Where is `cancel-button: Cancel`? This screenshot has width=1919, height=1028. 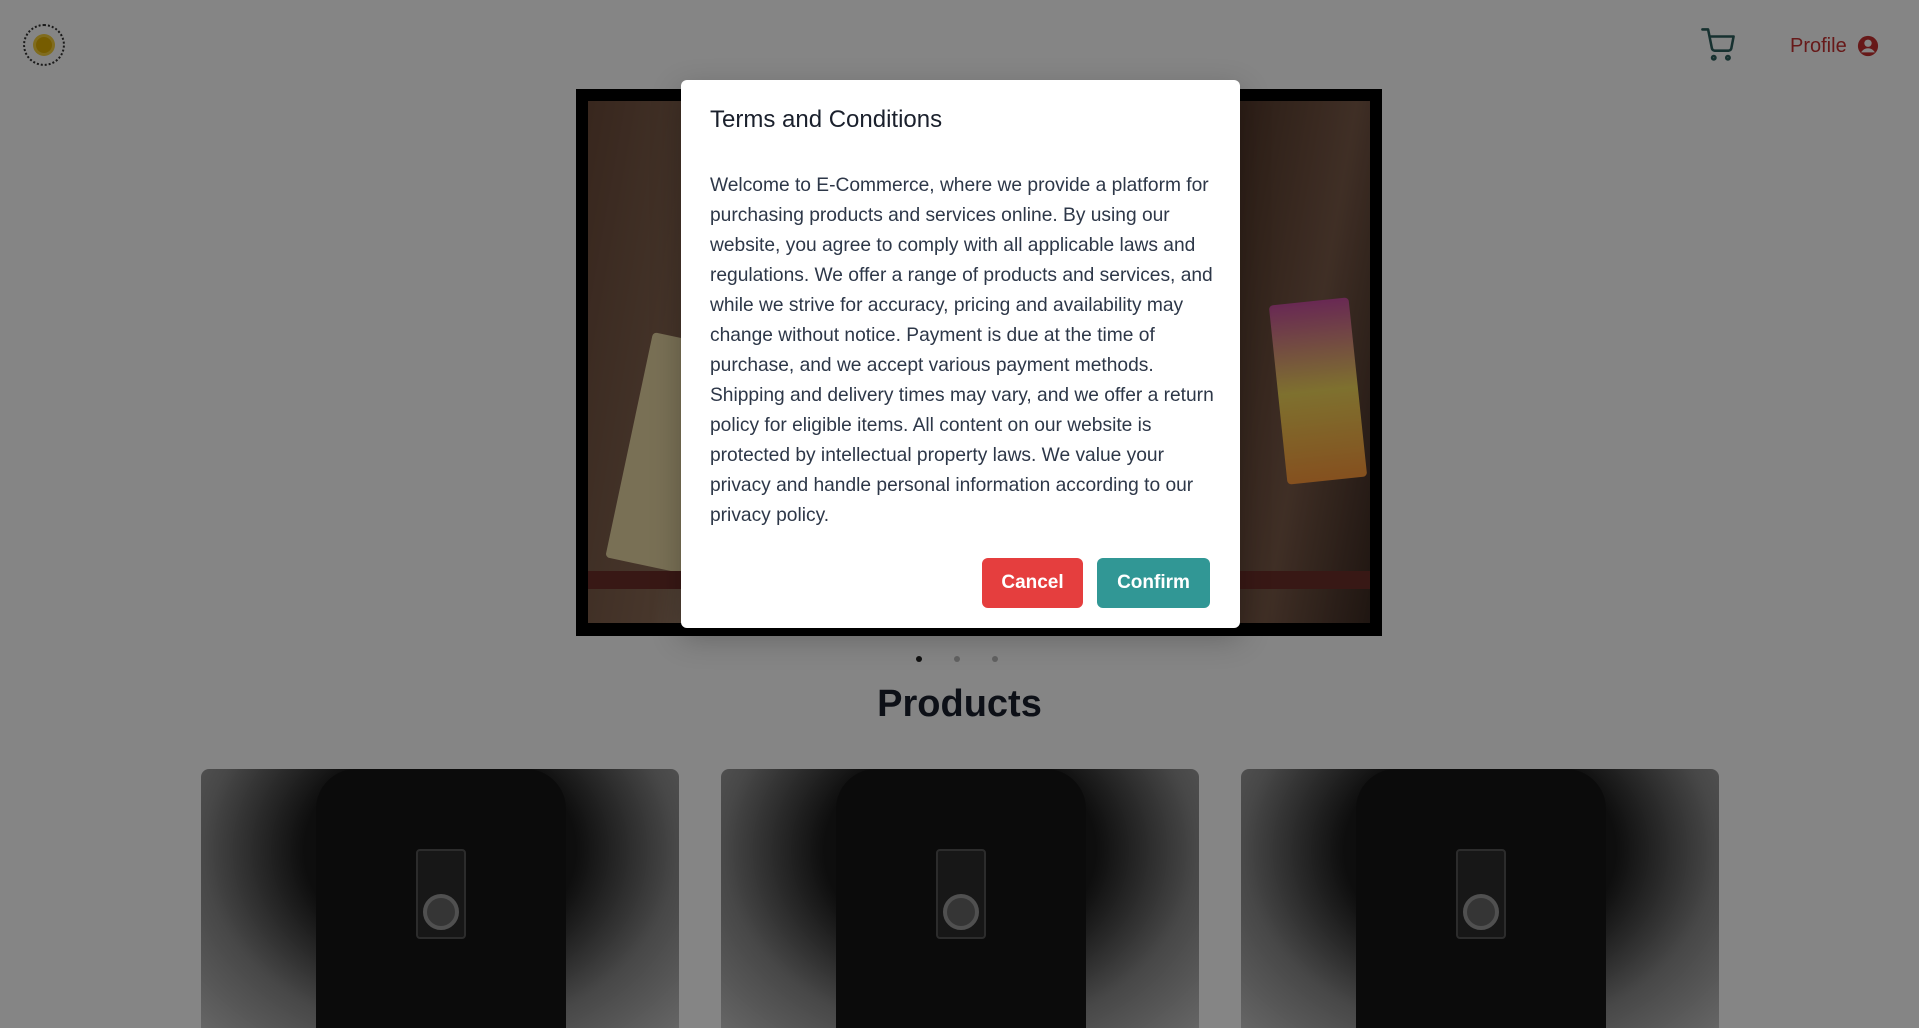 cancel-button: Cancel is located at coordinates (1032, 583).